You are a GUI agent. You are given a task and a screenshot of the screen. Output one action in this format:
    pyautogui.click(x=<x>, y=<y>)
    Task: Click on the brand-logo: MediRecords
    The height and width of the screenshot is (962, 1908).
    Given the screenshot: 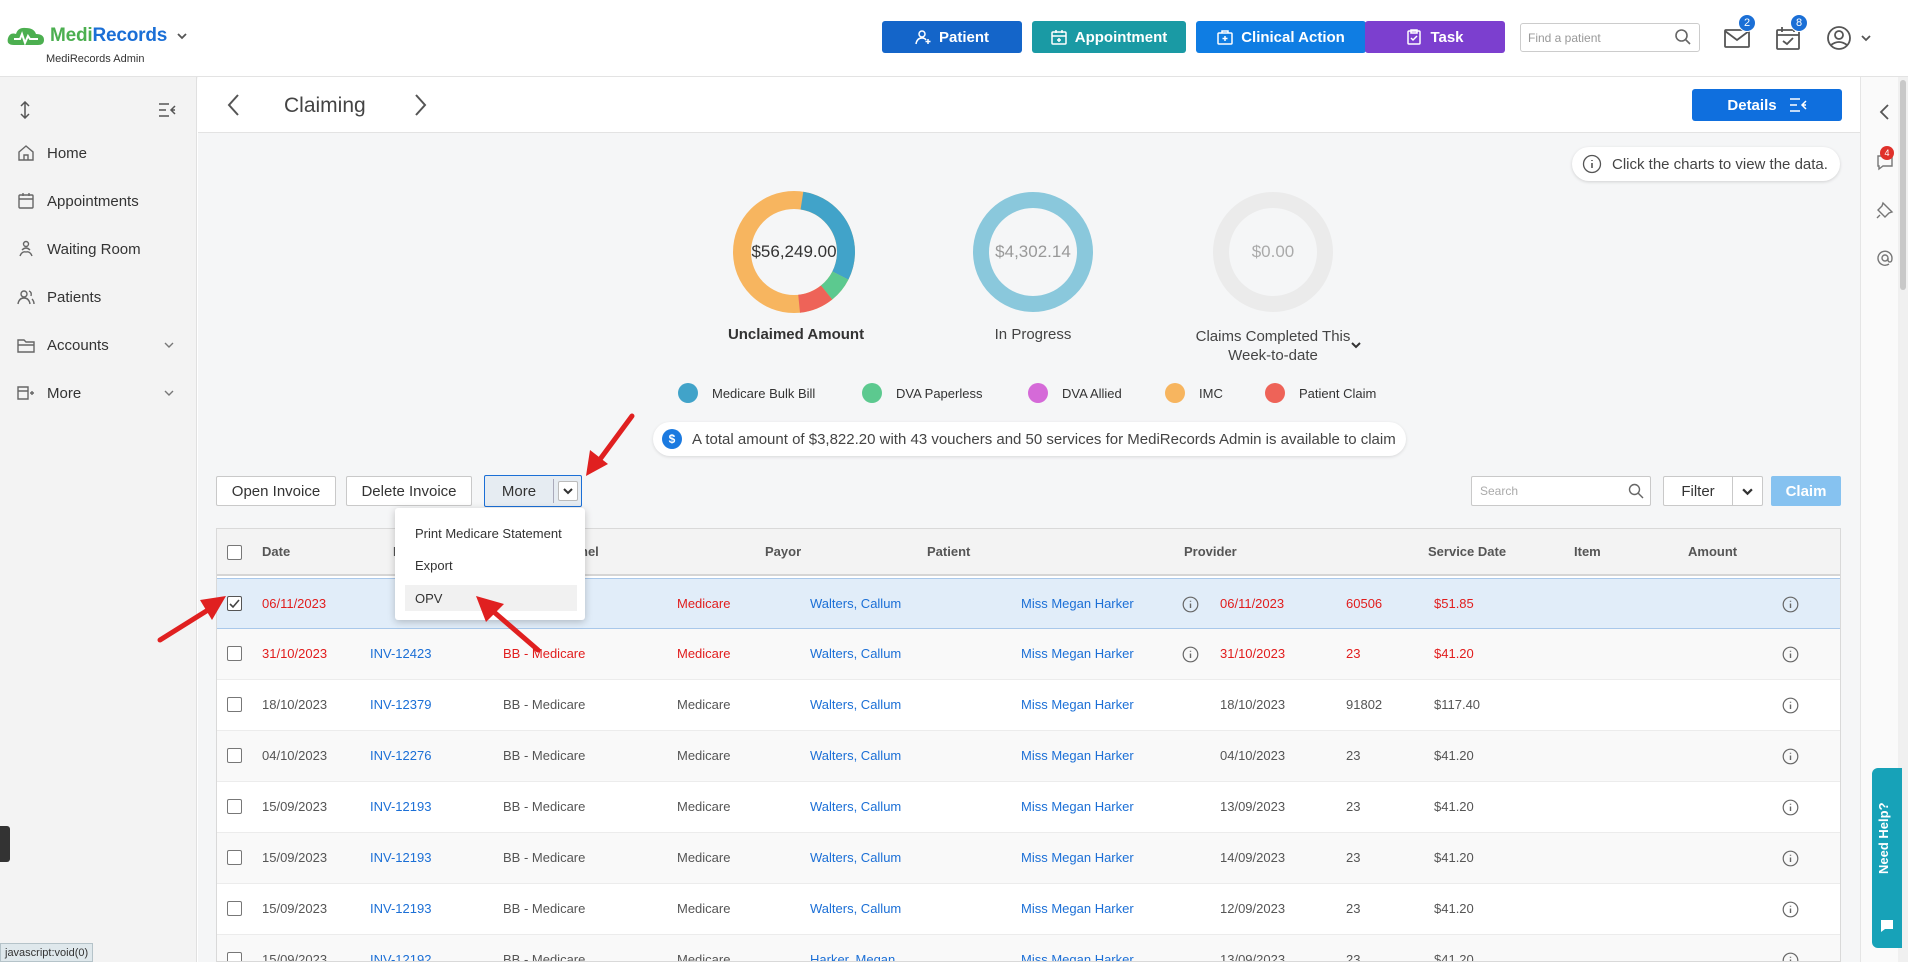 What is the action you would take?
    pyautogui.click(x=96, y=36)
    